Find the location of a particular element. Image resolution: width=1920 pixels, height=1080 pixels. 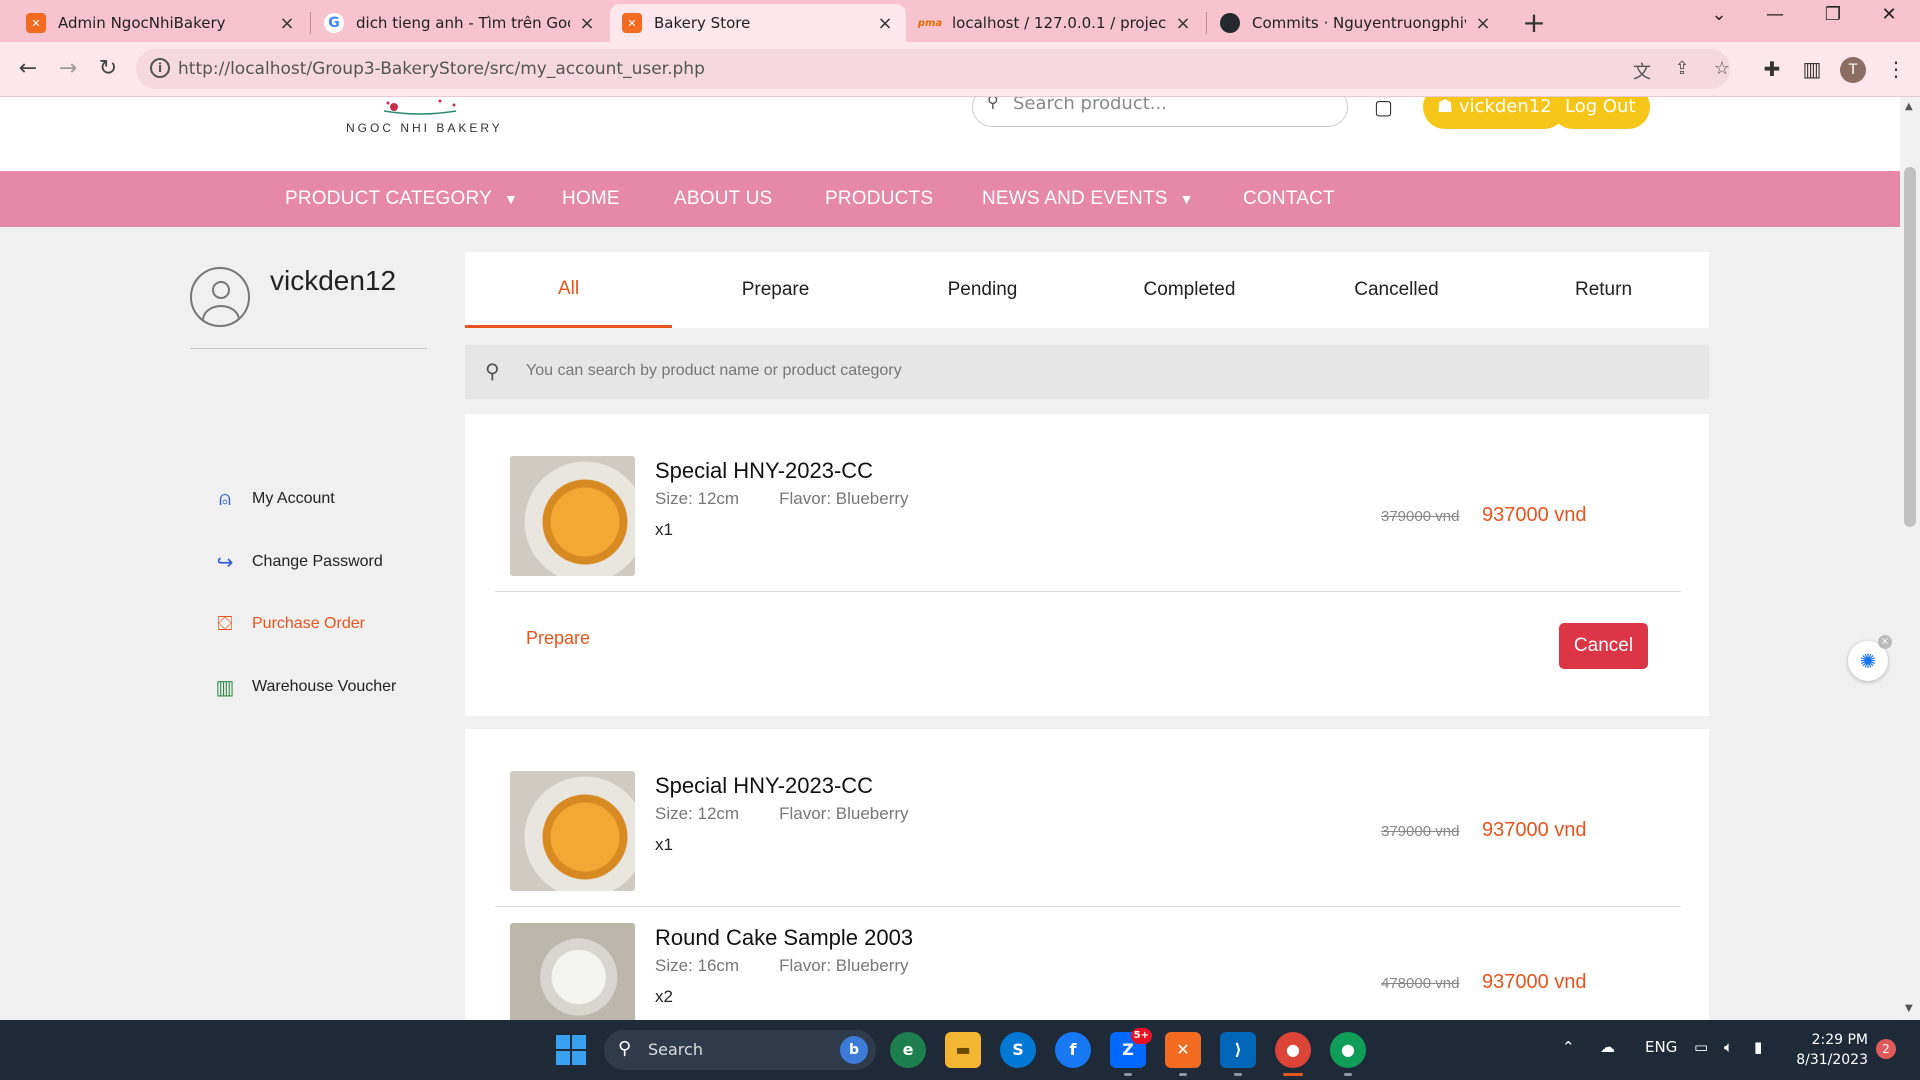

volume-icon: 🔈︎ is located at coordinates (1728, 1047).